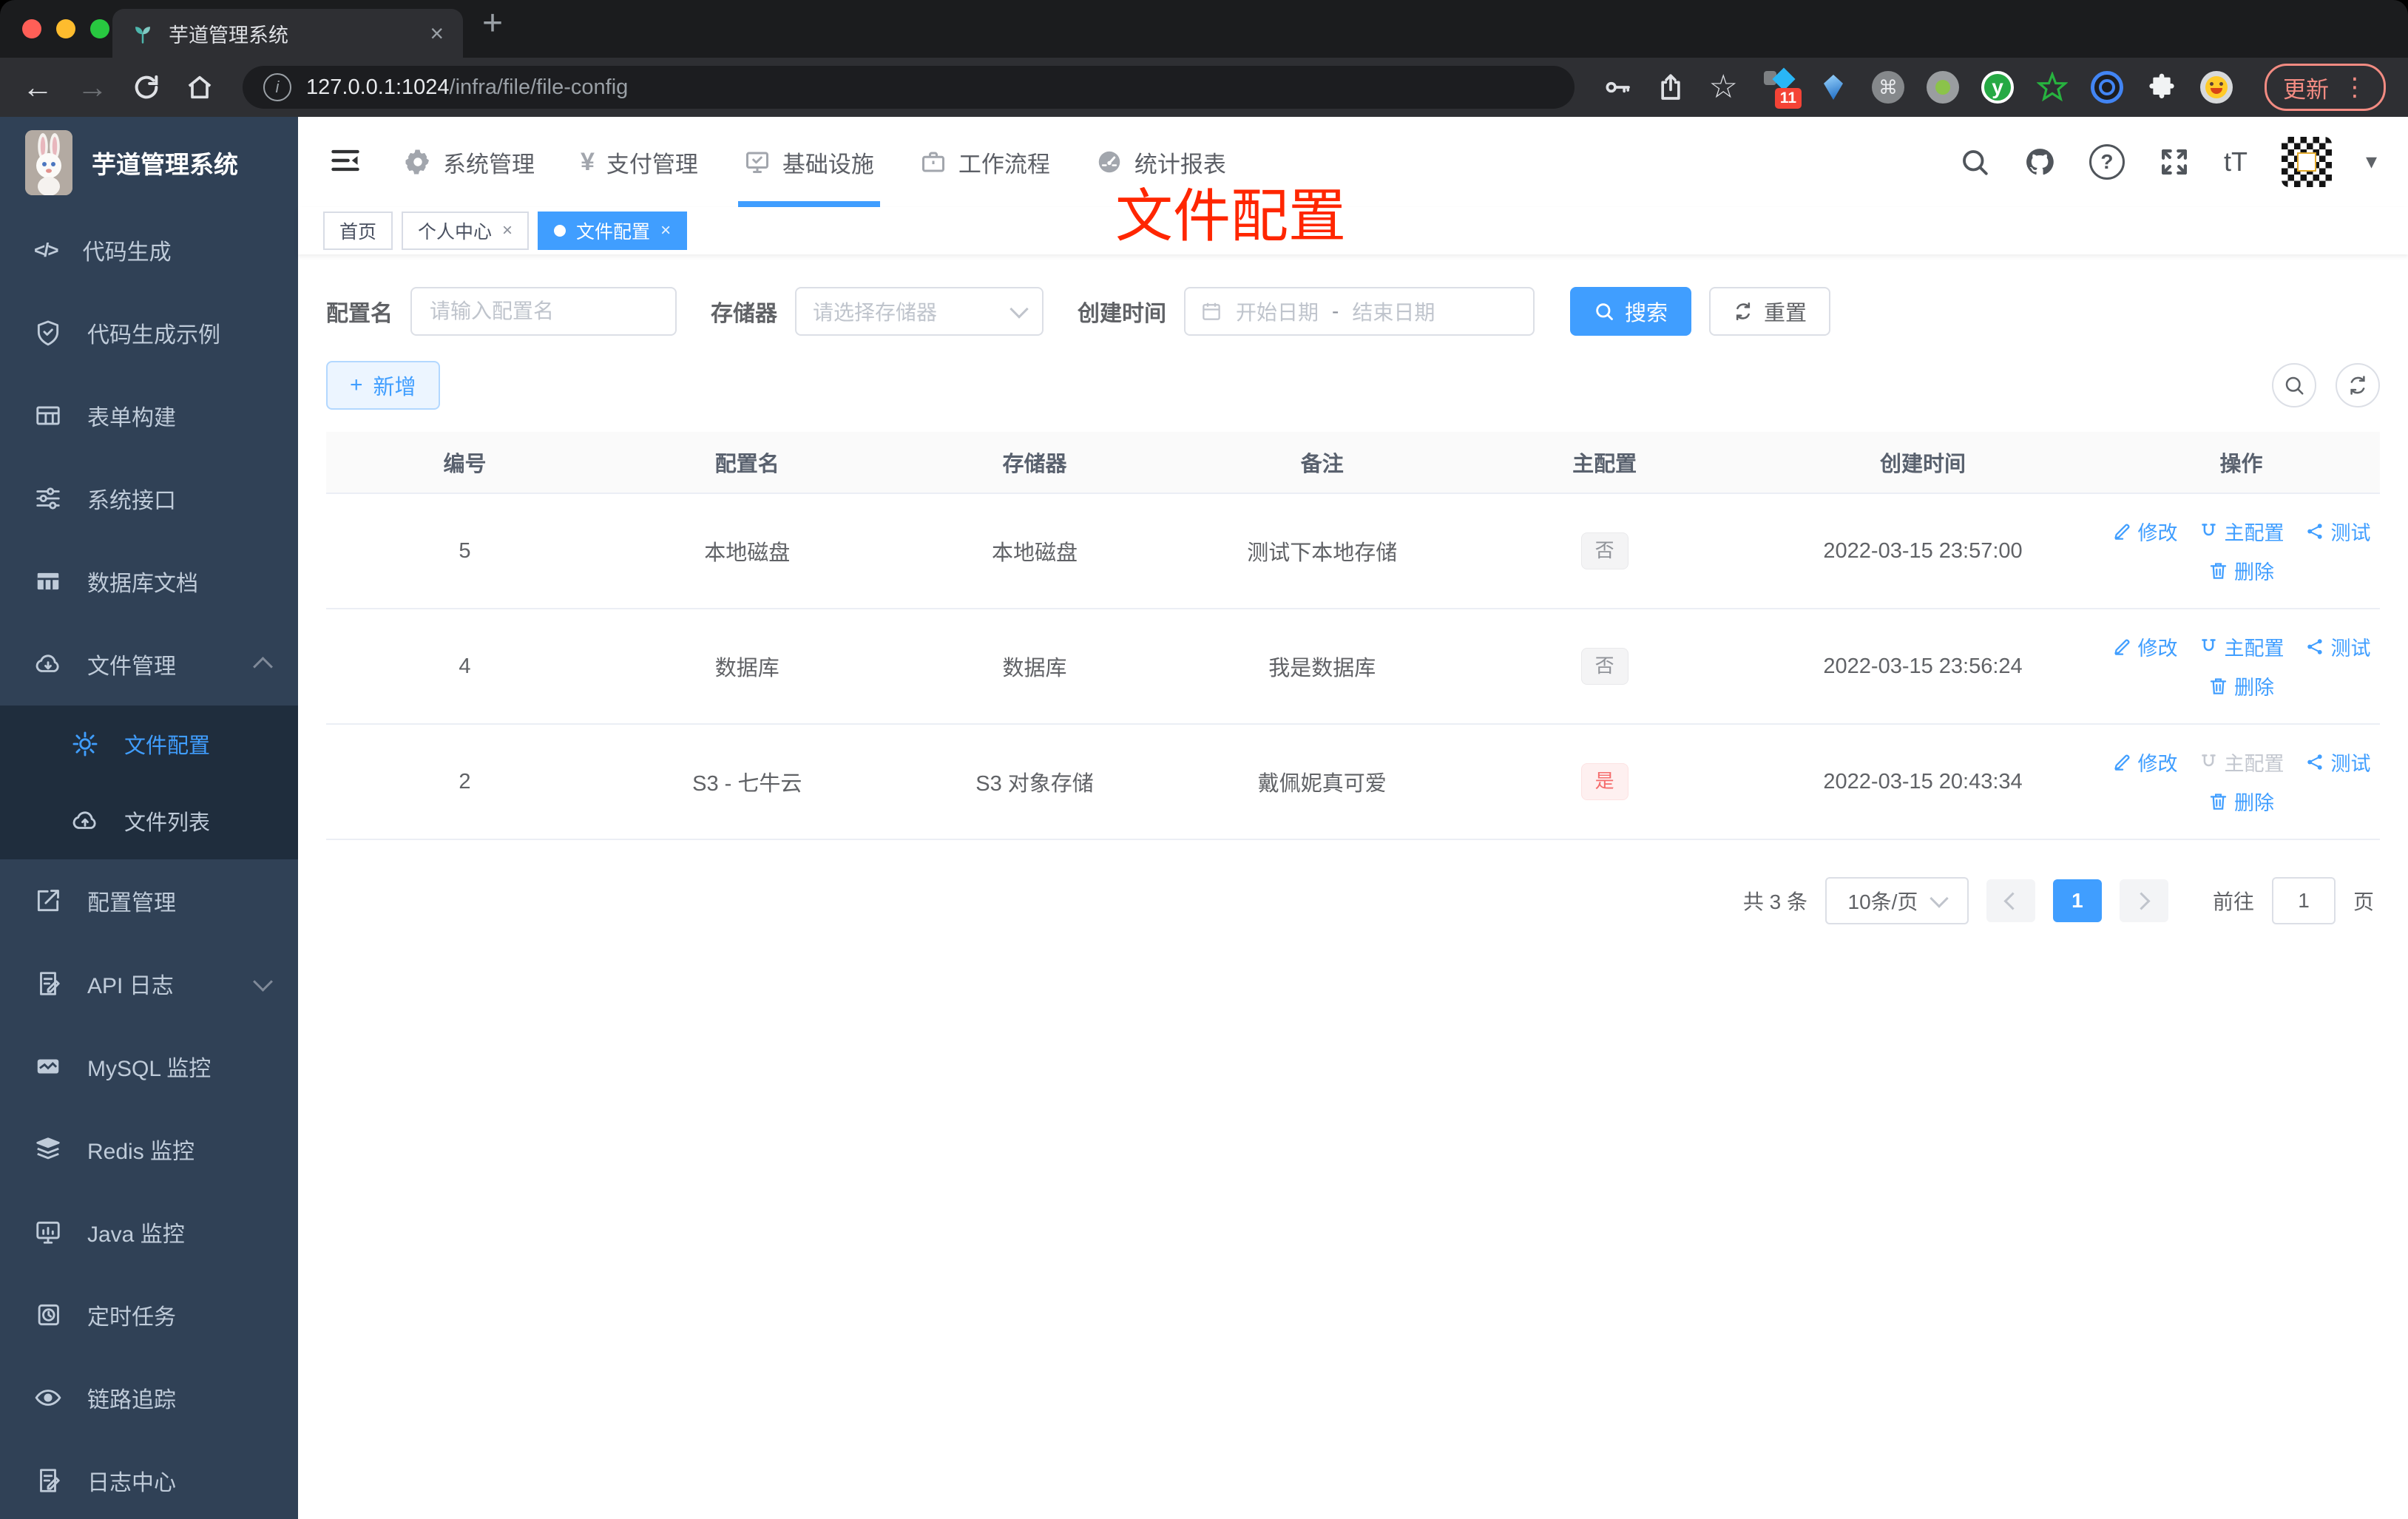 The height and width of the screenshot is (1519, 2408). I want to click on sidebar-item-code-demo: 代码生成示例, so click(149, 332).